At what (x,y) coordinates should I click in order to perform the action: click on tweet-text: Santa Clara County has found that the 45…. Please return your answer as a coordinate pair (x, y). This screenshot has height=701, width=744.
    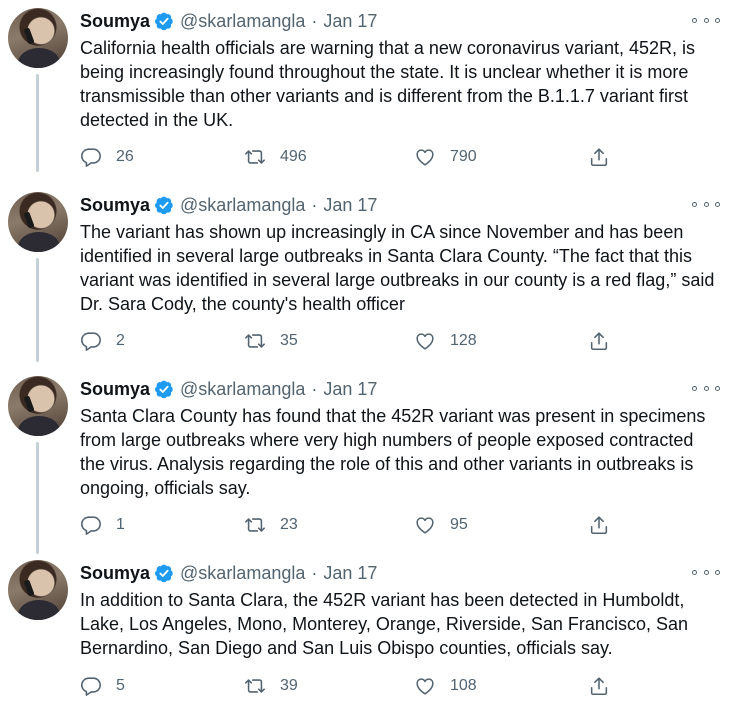
    Looking at the image, I should click on (393, 452).